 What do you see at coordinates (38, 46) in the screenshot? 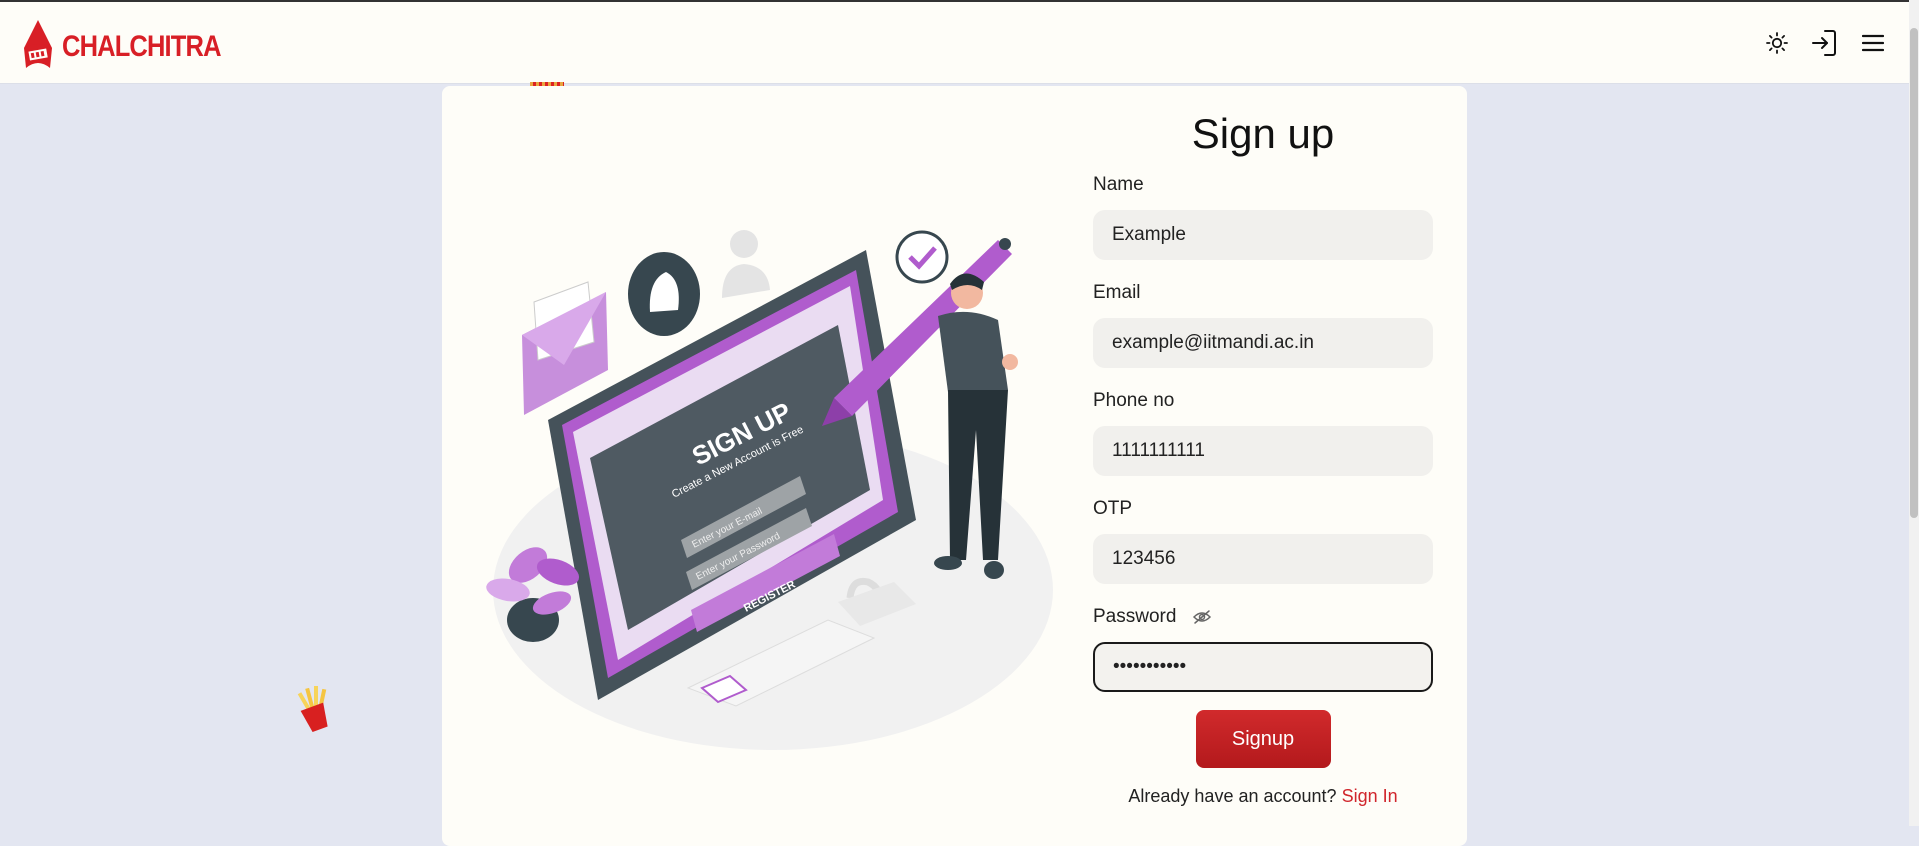
I see `logo-icon` at bounding box center [38, 46].